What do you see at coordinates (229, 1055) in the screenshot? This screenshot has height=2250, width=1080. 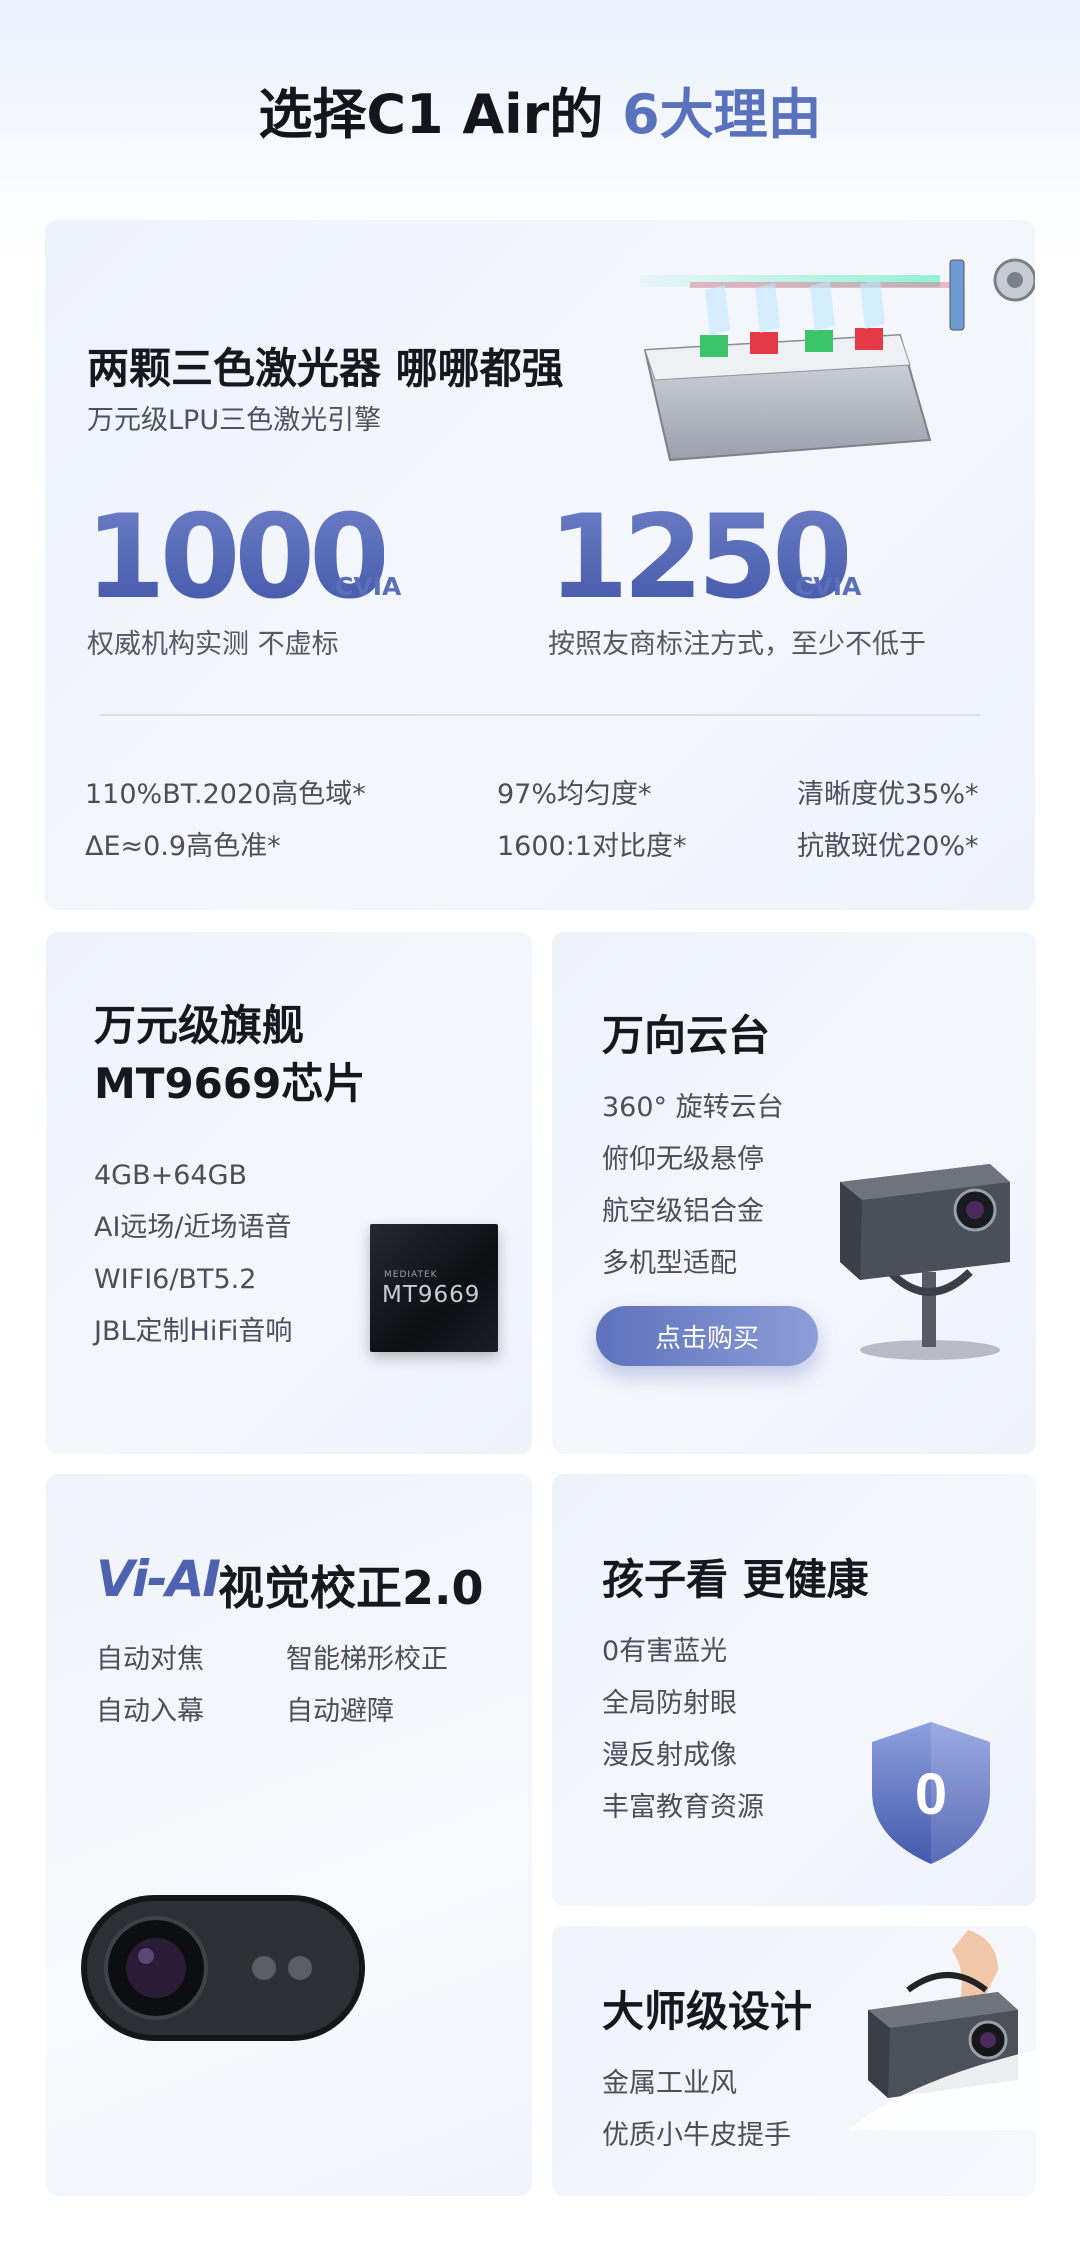 I see `chip-title: 万元级旗舰 MT9669芯片` at bounding box center [229, 1055].